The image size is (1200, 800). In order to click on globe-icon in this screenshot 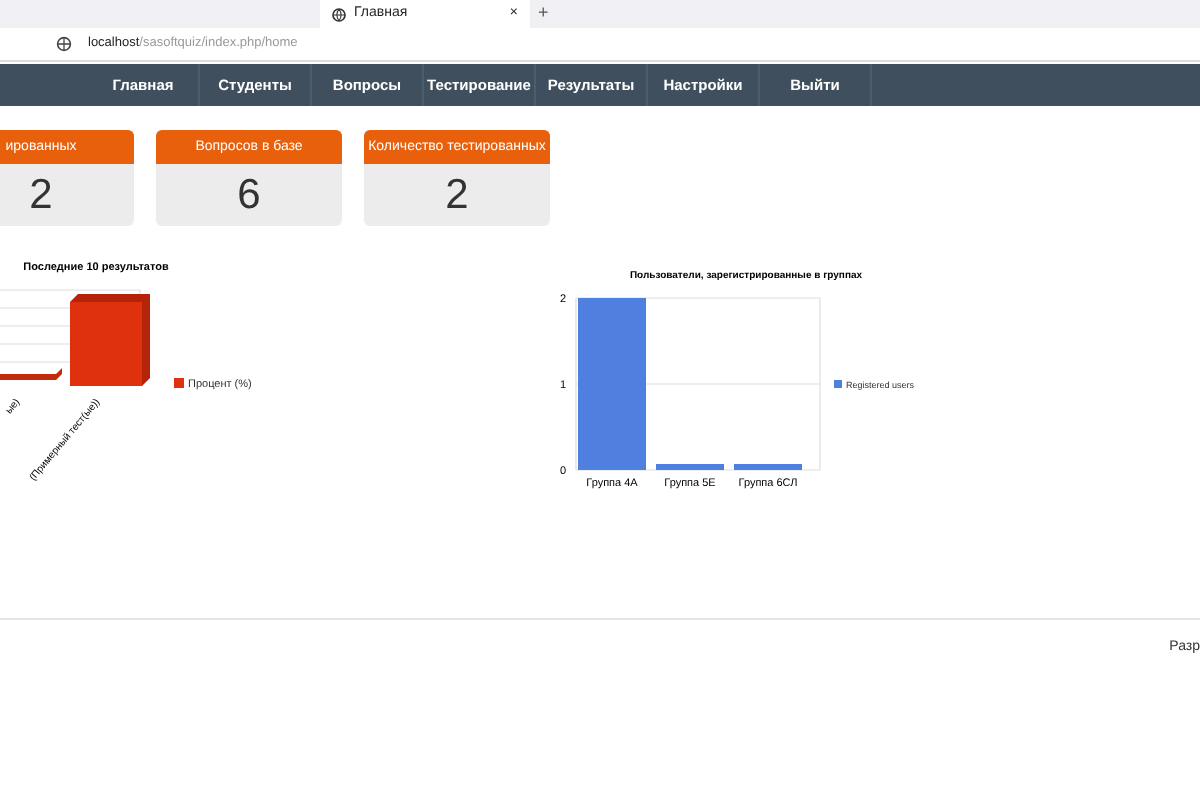, I will do `click(339, 14)`.